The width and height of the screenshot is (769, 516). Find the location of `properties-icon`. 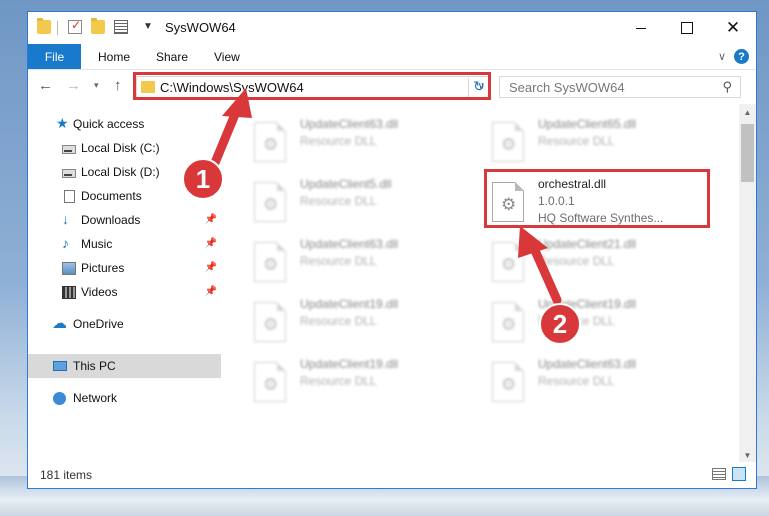

properties-icon is located at coordinates (75, 26).